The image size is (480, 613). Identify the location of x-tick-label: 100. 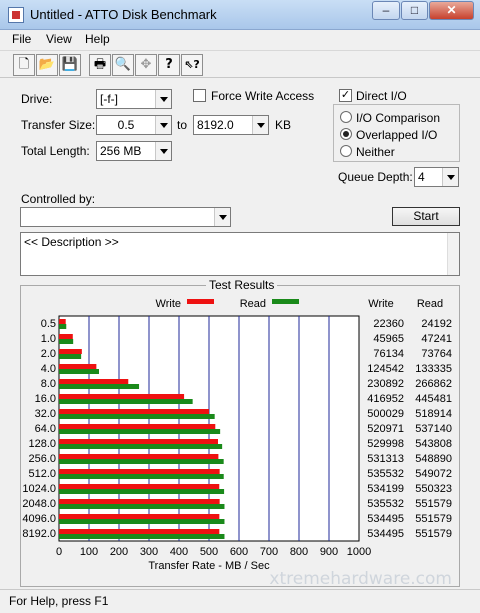
(89, 552).